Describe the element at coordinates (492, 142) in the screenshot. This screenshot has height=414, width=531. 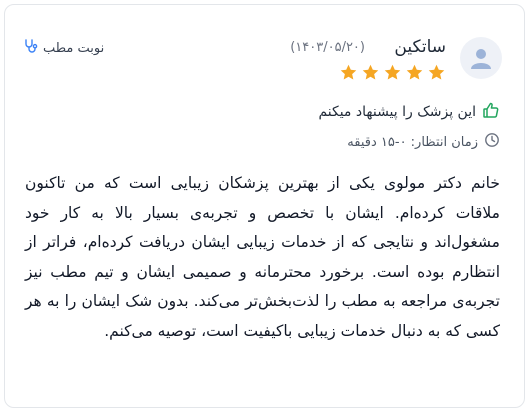
I see `clock-icon` at that location.